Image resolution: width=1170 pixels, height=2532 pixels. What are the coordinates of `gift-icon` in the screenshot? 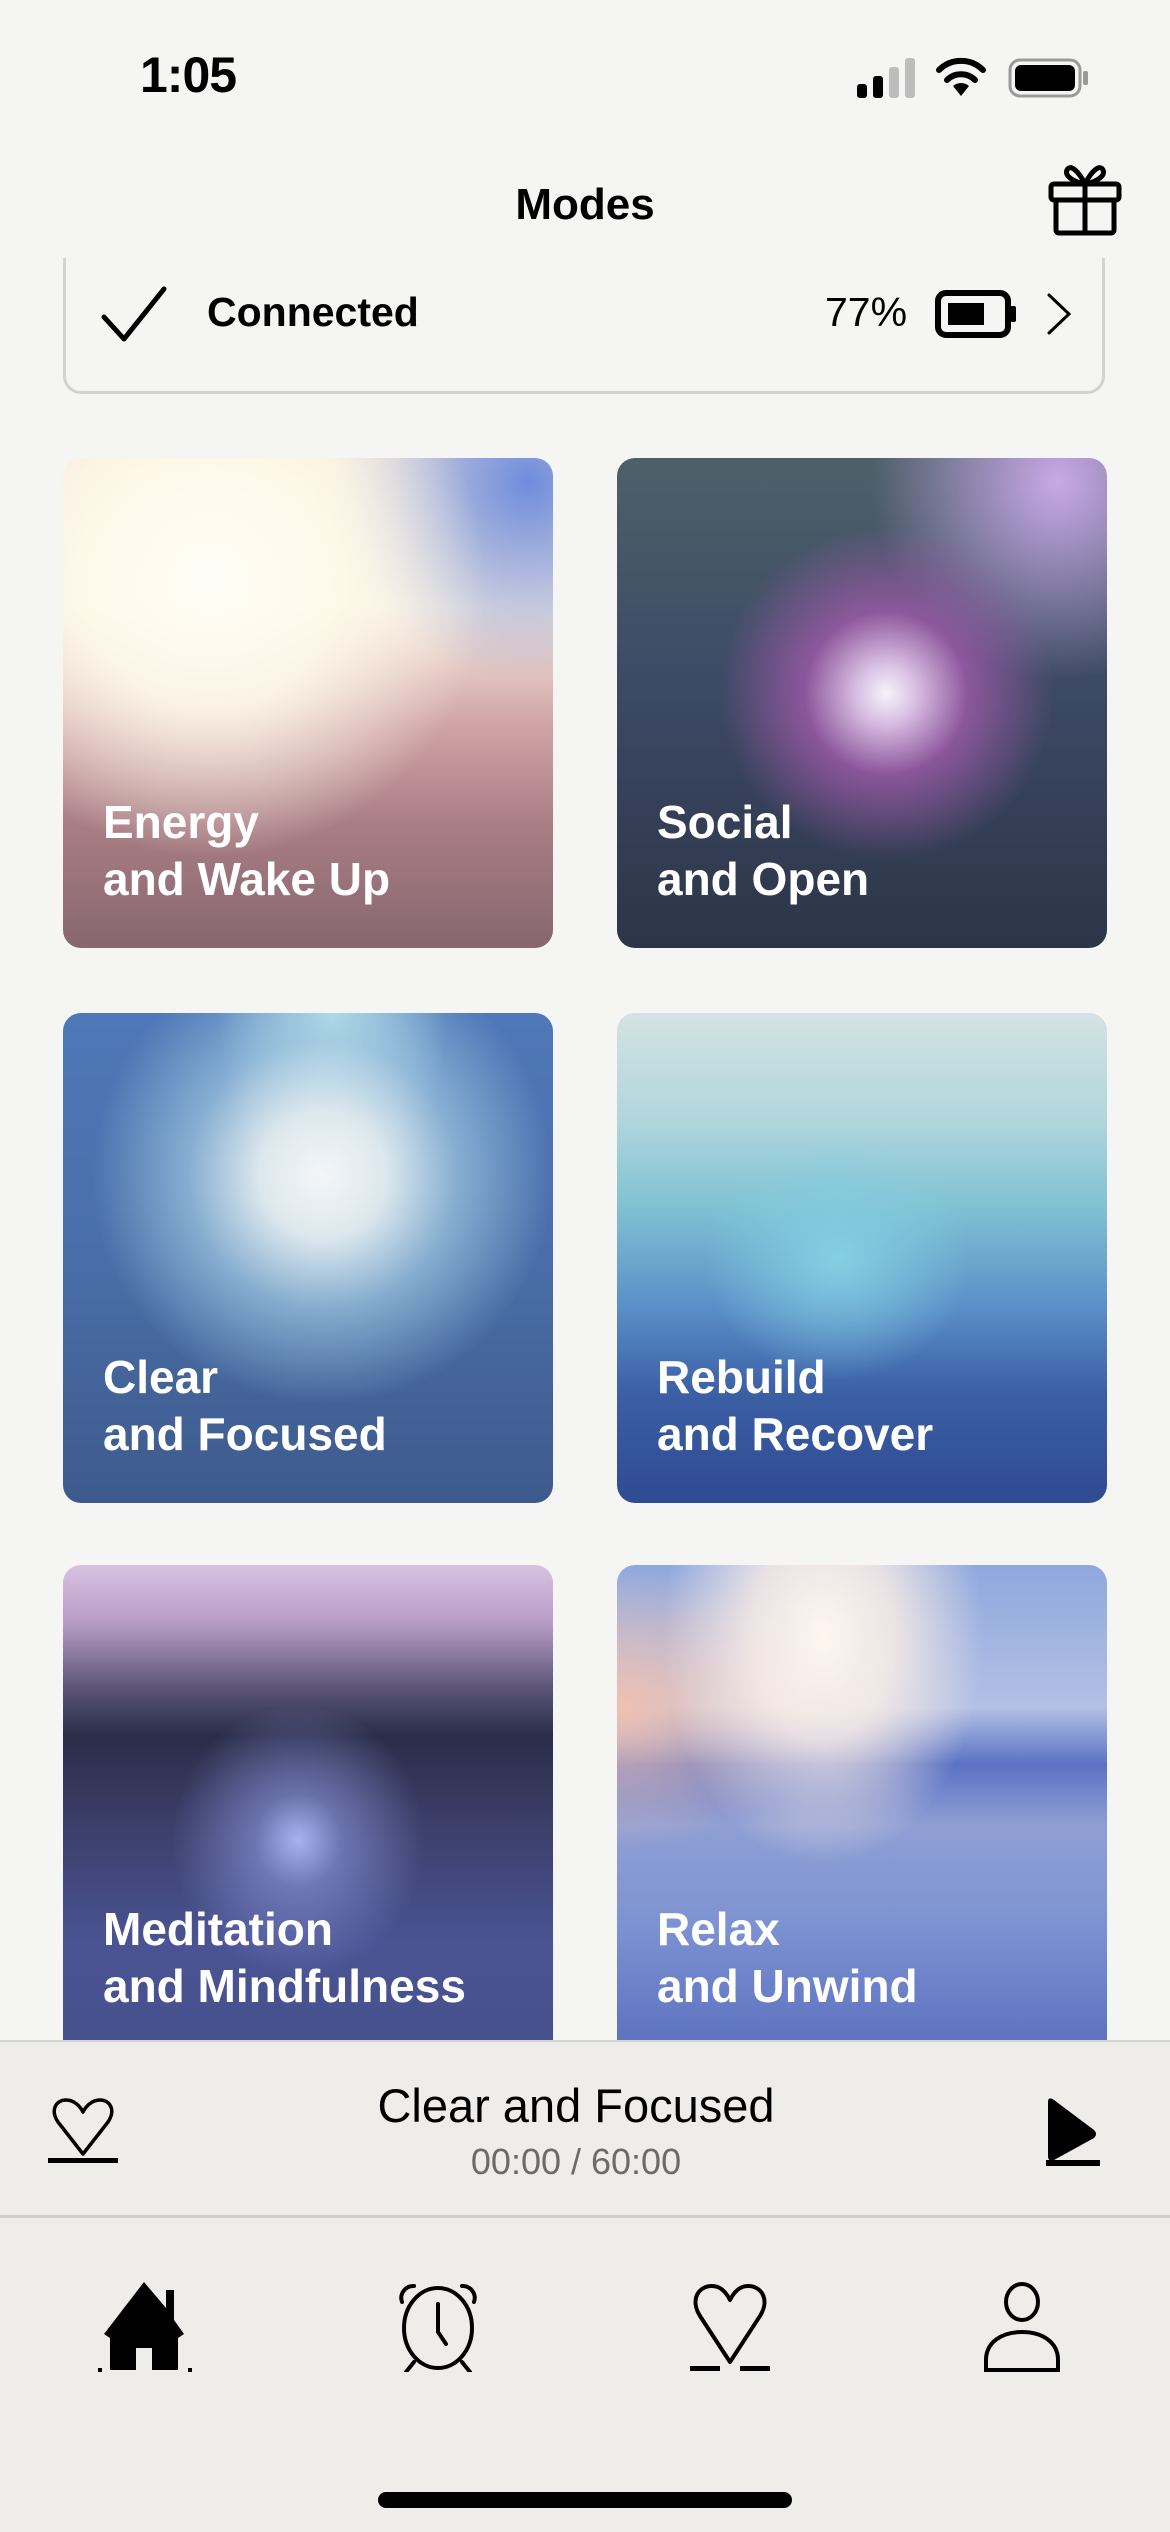 It's located at (1085, 198).